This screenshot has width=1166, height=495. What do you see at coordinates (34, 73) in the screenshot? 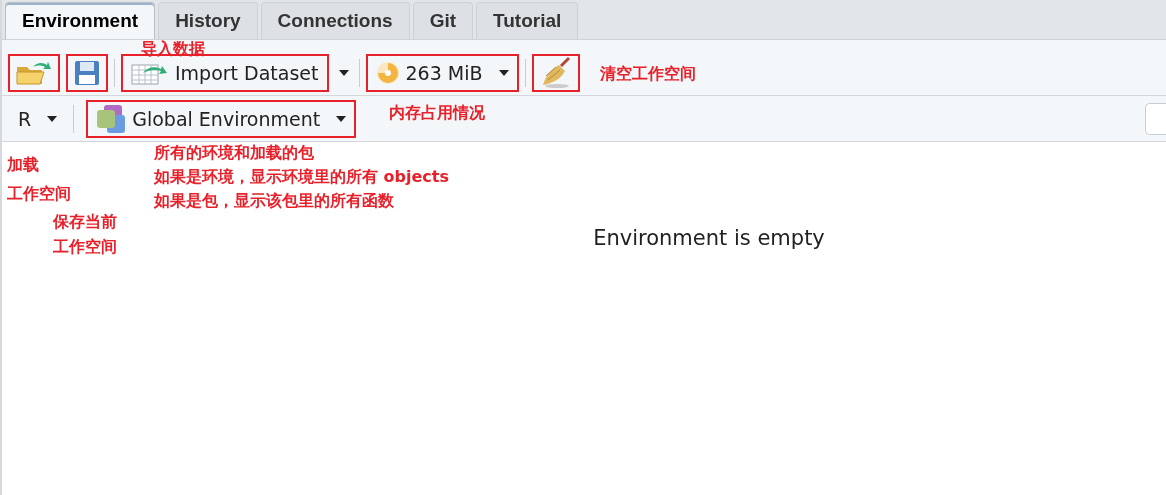
I see `load-workspace-button` at bounding box center [34, 73].